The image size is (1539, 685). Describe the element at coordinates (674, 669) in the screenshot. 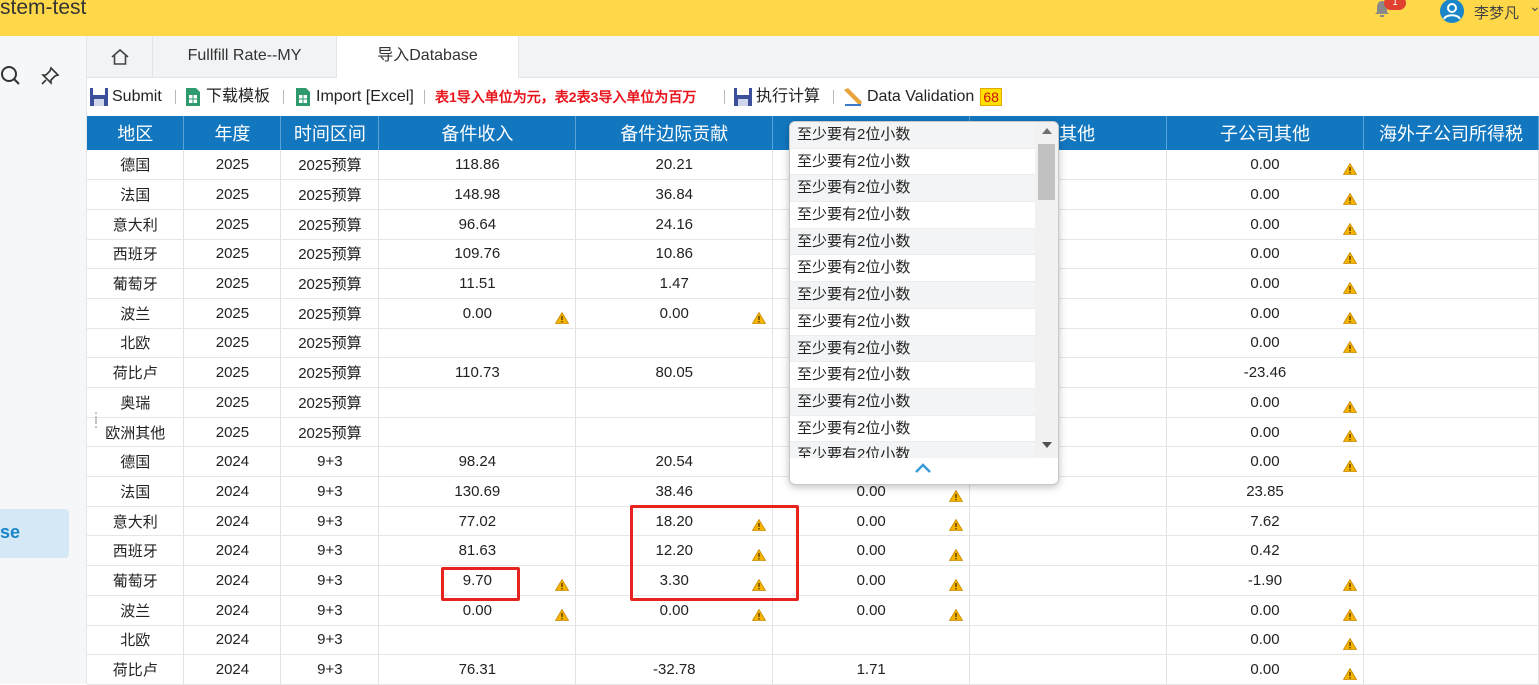

I see `cell-parts-margin: -32.78` at that location.